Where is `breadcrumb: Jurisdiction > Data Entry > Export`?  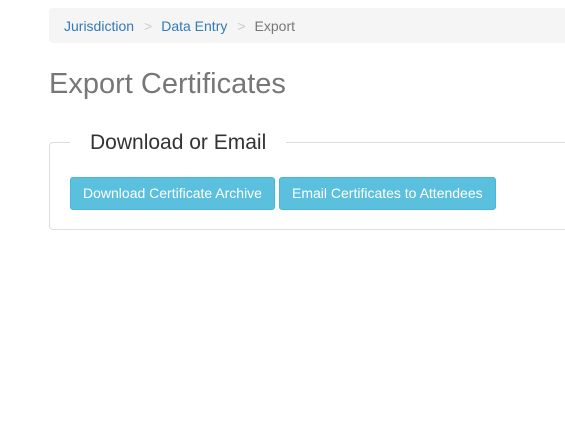 breadcrumb: Jurisdiction > Data Entry > Export is located at coordinates (307, 25).